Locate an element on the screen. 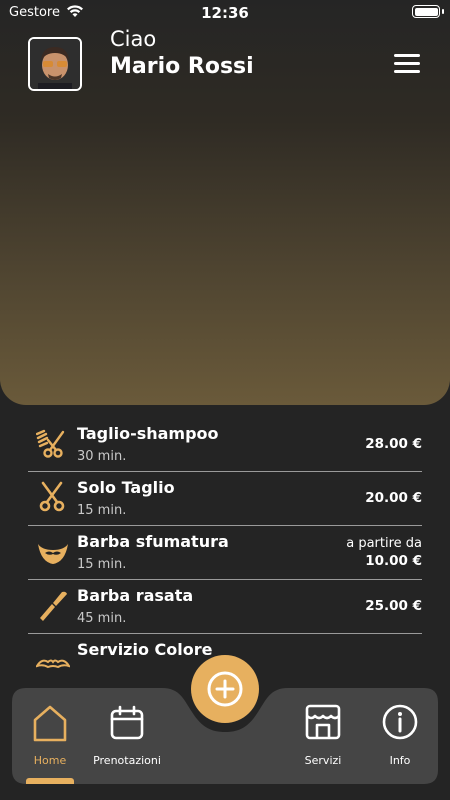 The width and height of the screenshot is (450, 800). service-item-solo-taglio: Solo Taglio 15 min. 20.00 € is located at coordinates (225, 499).